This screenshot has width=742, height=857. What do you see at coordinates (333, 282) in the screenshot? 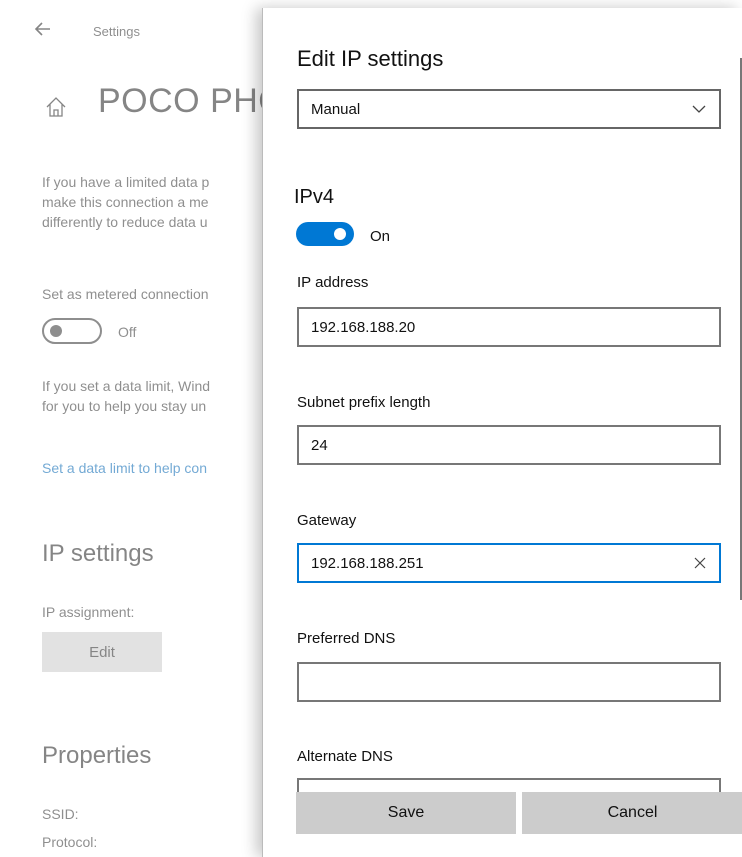
I see `ip-address-label: IP address` at bounding box center [333, 282].